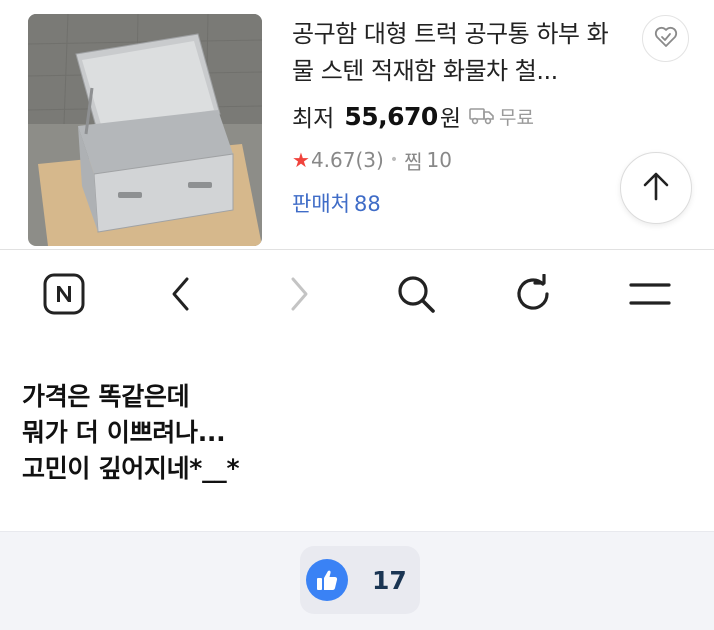 Image resolution: width=714 pixels, height=630 pixels. I want to click on refresh-icon, so click(533, 295).